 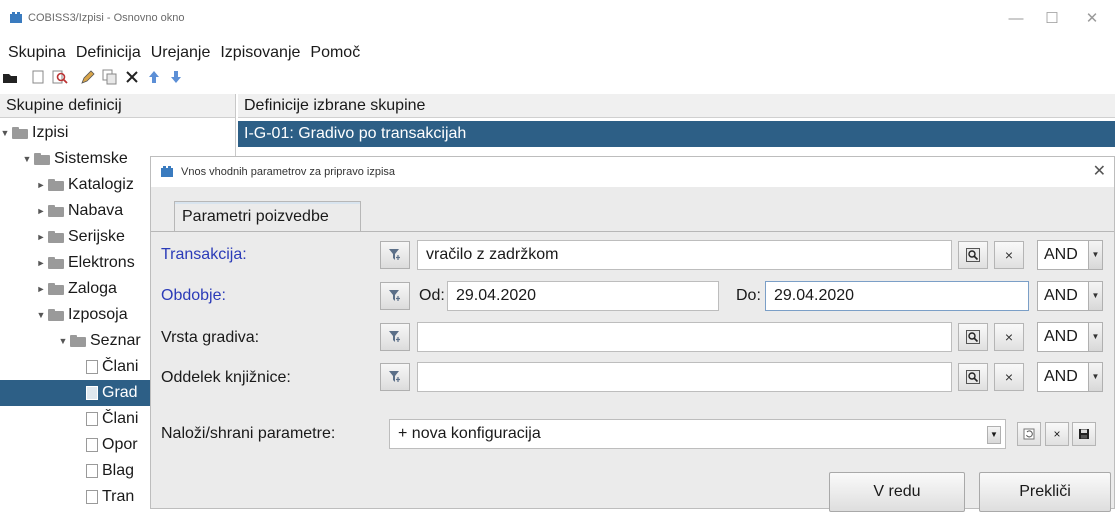 I want to click on tree-node-serijske: ► Serijske, so click(x=80, y=237).